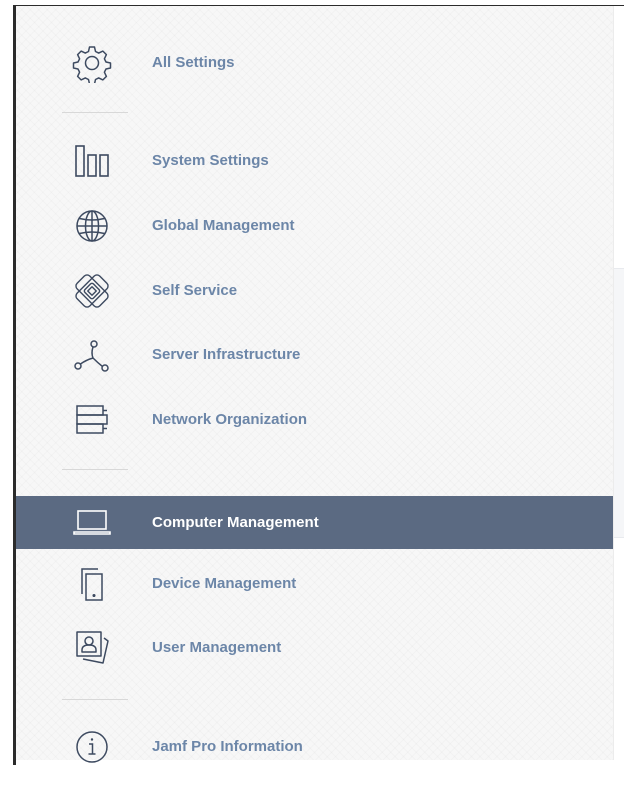  What do you see at coordinates (92, 63) in the screenshot?
I see `gear-icon` at bounding box center [92, 63].